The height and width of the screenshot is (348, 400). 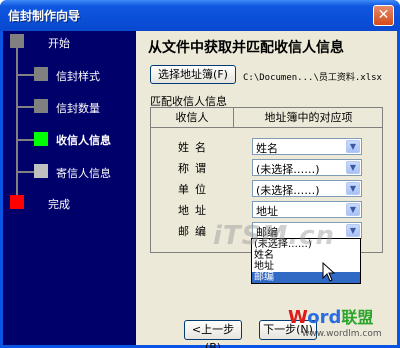 I want to click on logo-letters-ord: ord, so click(x=324, y=317).